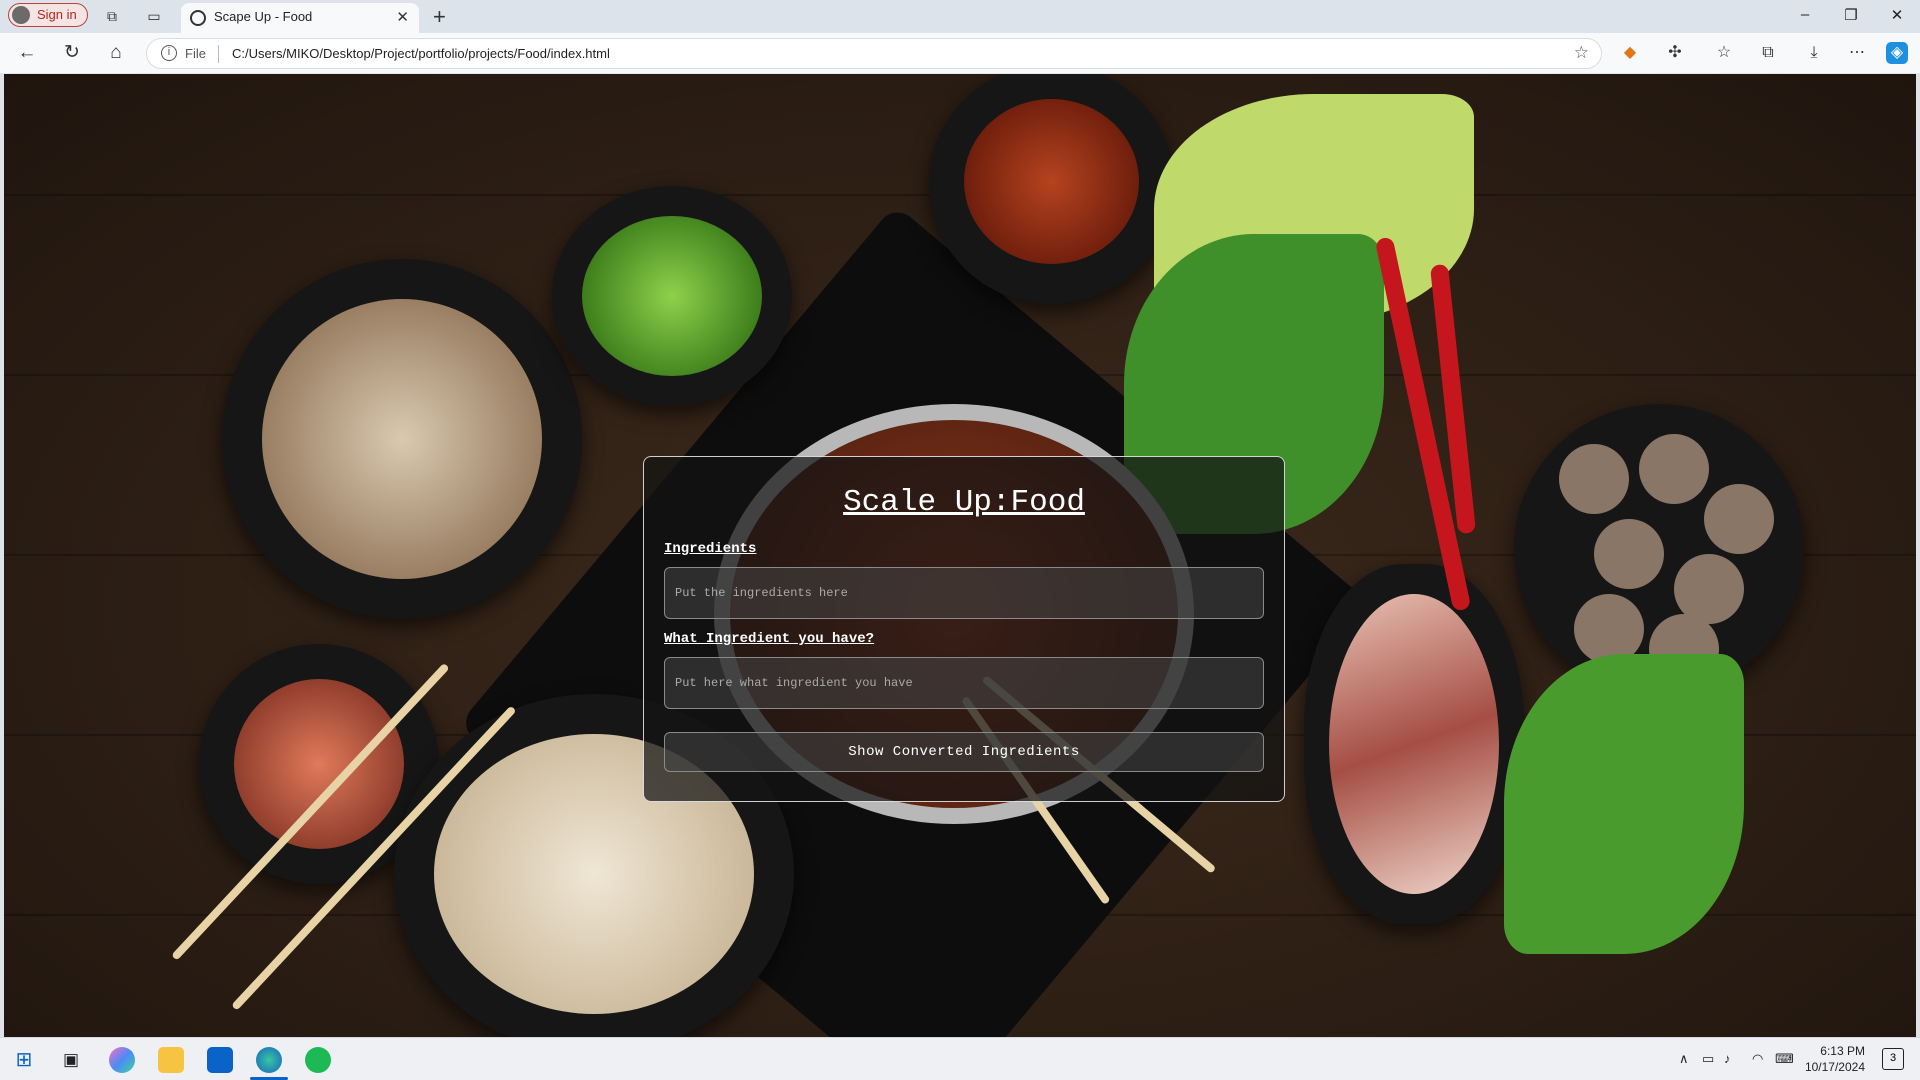  I want to click on vertical-tabs-icon: ▭, so click(154, 16).